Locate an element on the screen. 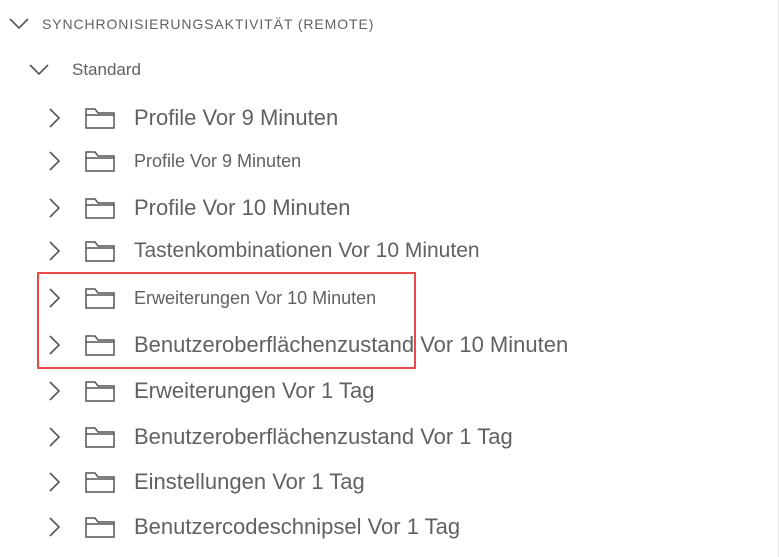 This screenshot has width=779, height=557. list-item: Erweiterungen Vor 1 Tag is located at coordinates (209, 391).